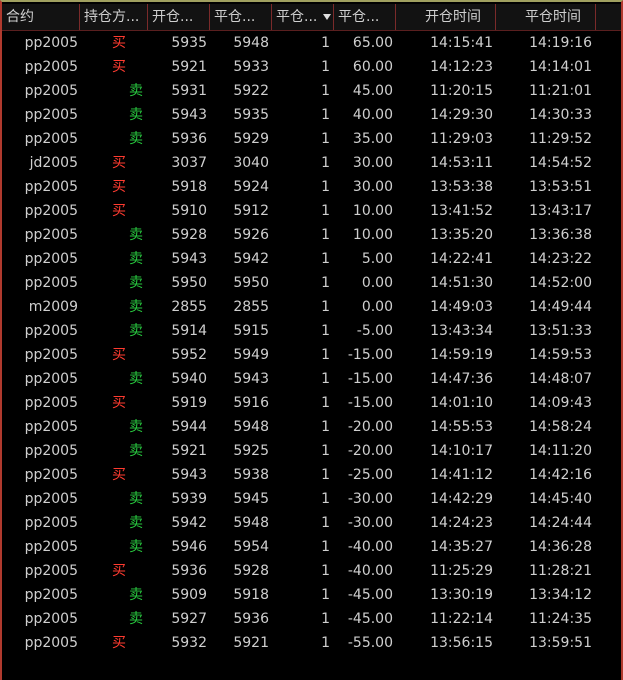  I want to click on cell-open-time: 14:53:11, so click(461, 163).